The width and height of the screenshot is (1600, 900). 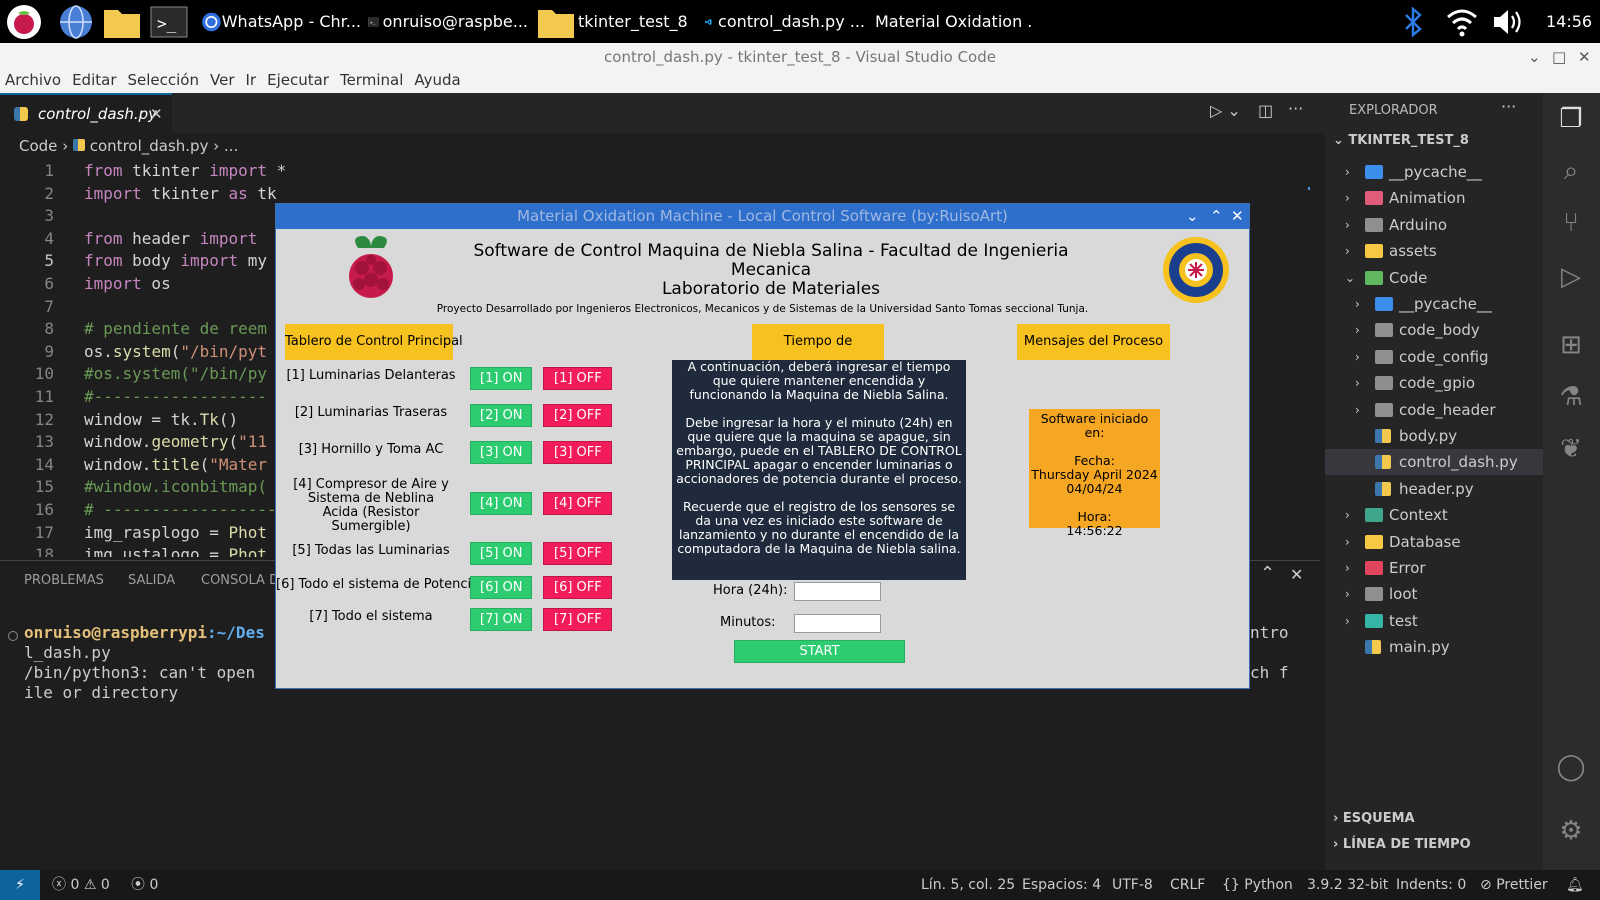 What do you see at coordinates (20, 885) in the screenshot?
I see `remote-icon: ⚡` at bounding box center [20, 885].